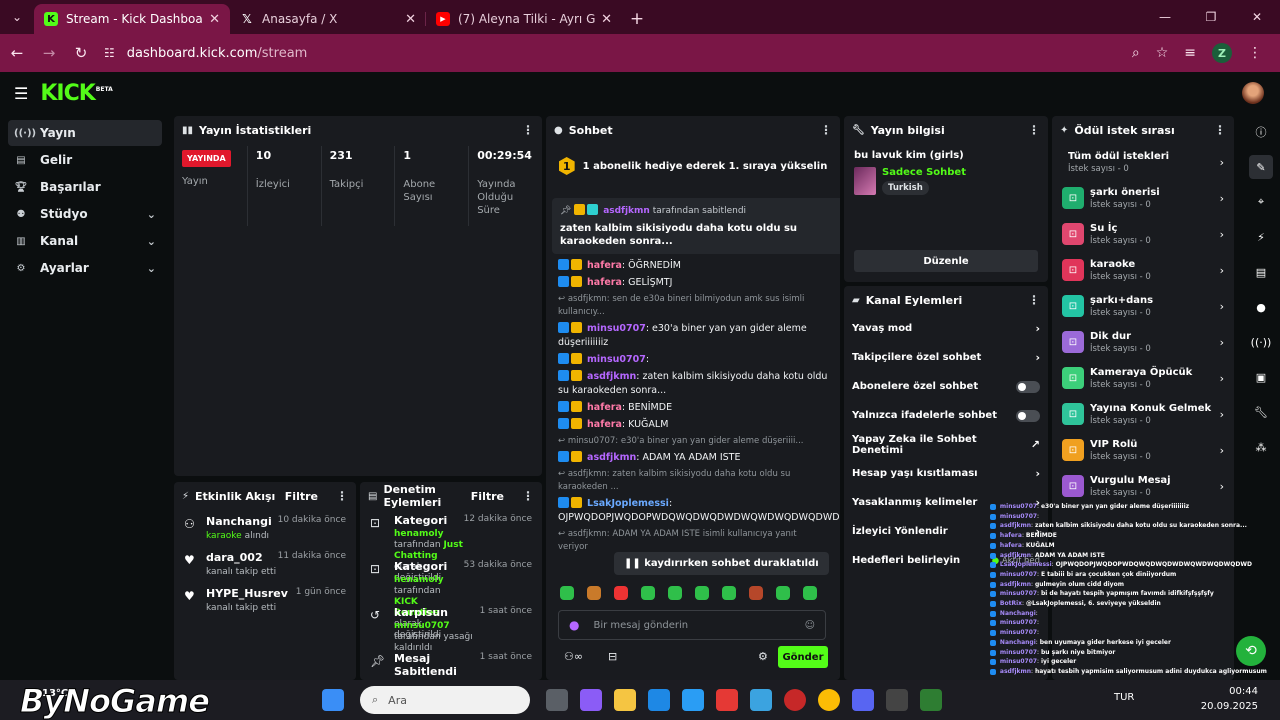  I want to click on zoom-icon: ⌕, so click(1136, 53).